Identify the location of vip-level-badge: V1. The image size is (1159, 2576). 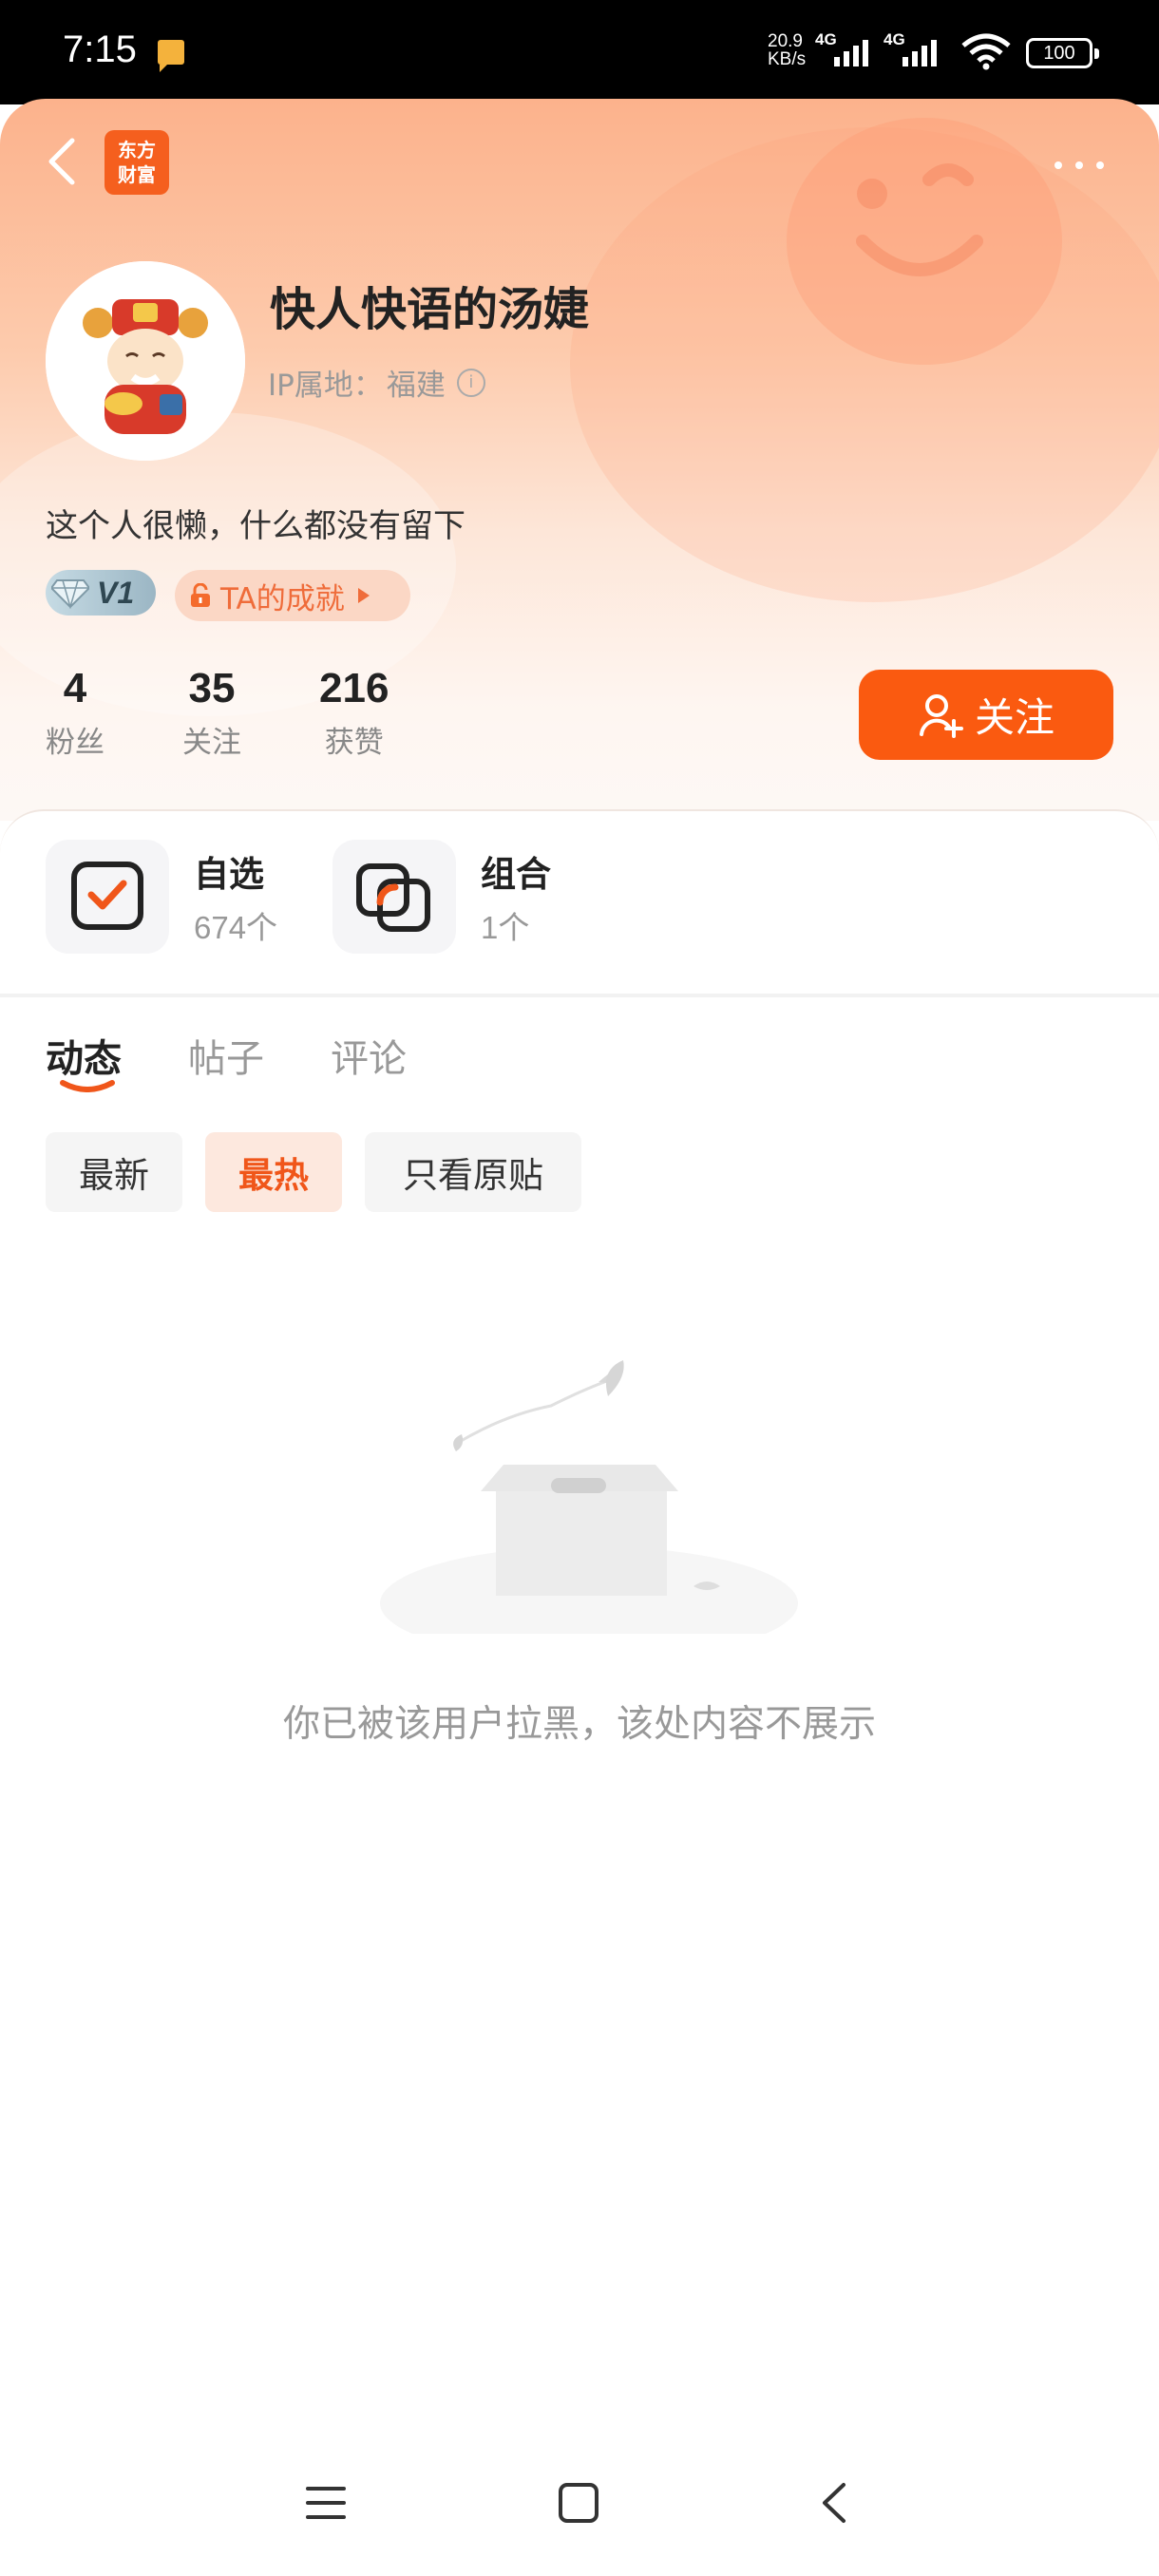
(101, 593).